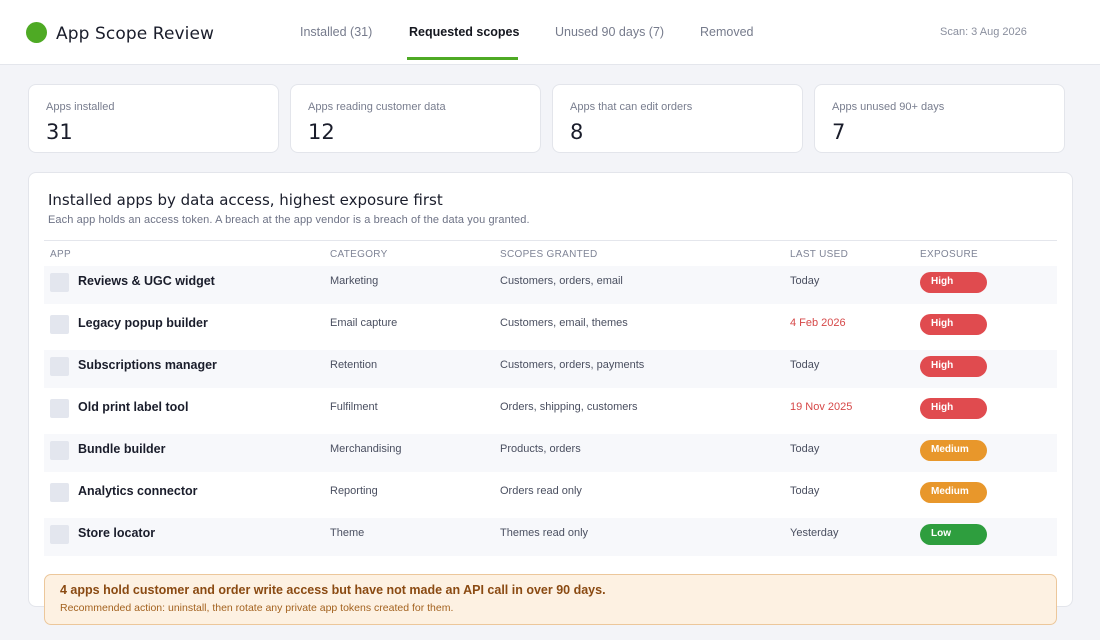  What do you see at coordinates (153, 118) in the screenshot?
I see `stat-card-apps-installed: Apps installed 31` at bounding box center [153, 118].